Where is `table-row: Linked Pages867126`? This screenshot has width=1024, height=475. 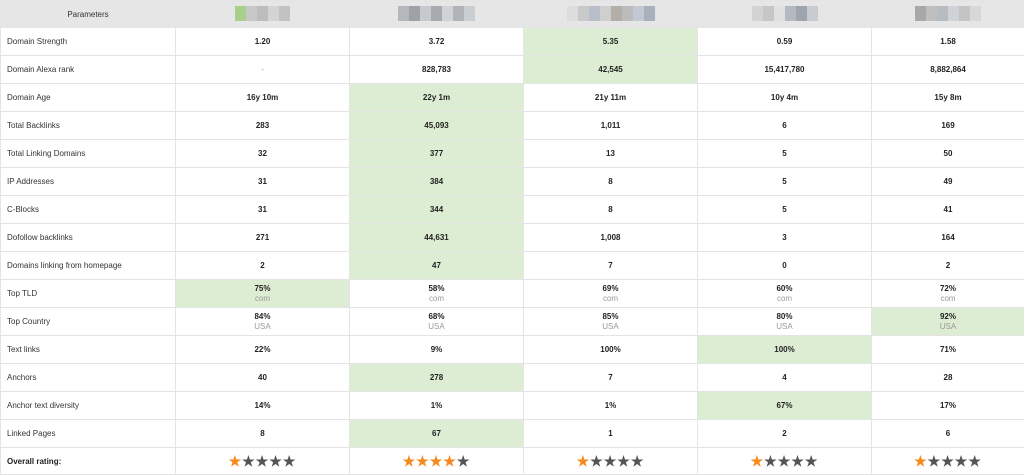 table-row: Linked Pages867126 is located at coordinates (512, 434).